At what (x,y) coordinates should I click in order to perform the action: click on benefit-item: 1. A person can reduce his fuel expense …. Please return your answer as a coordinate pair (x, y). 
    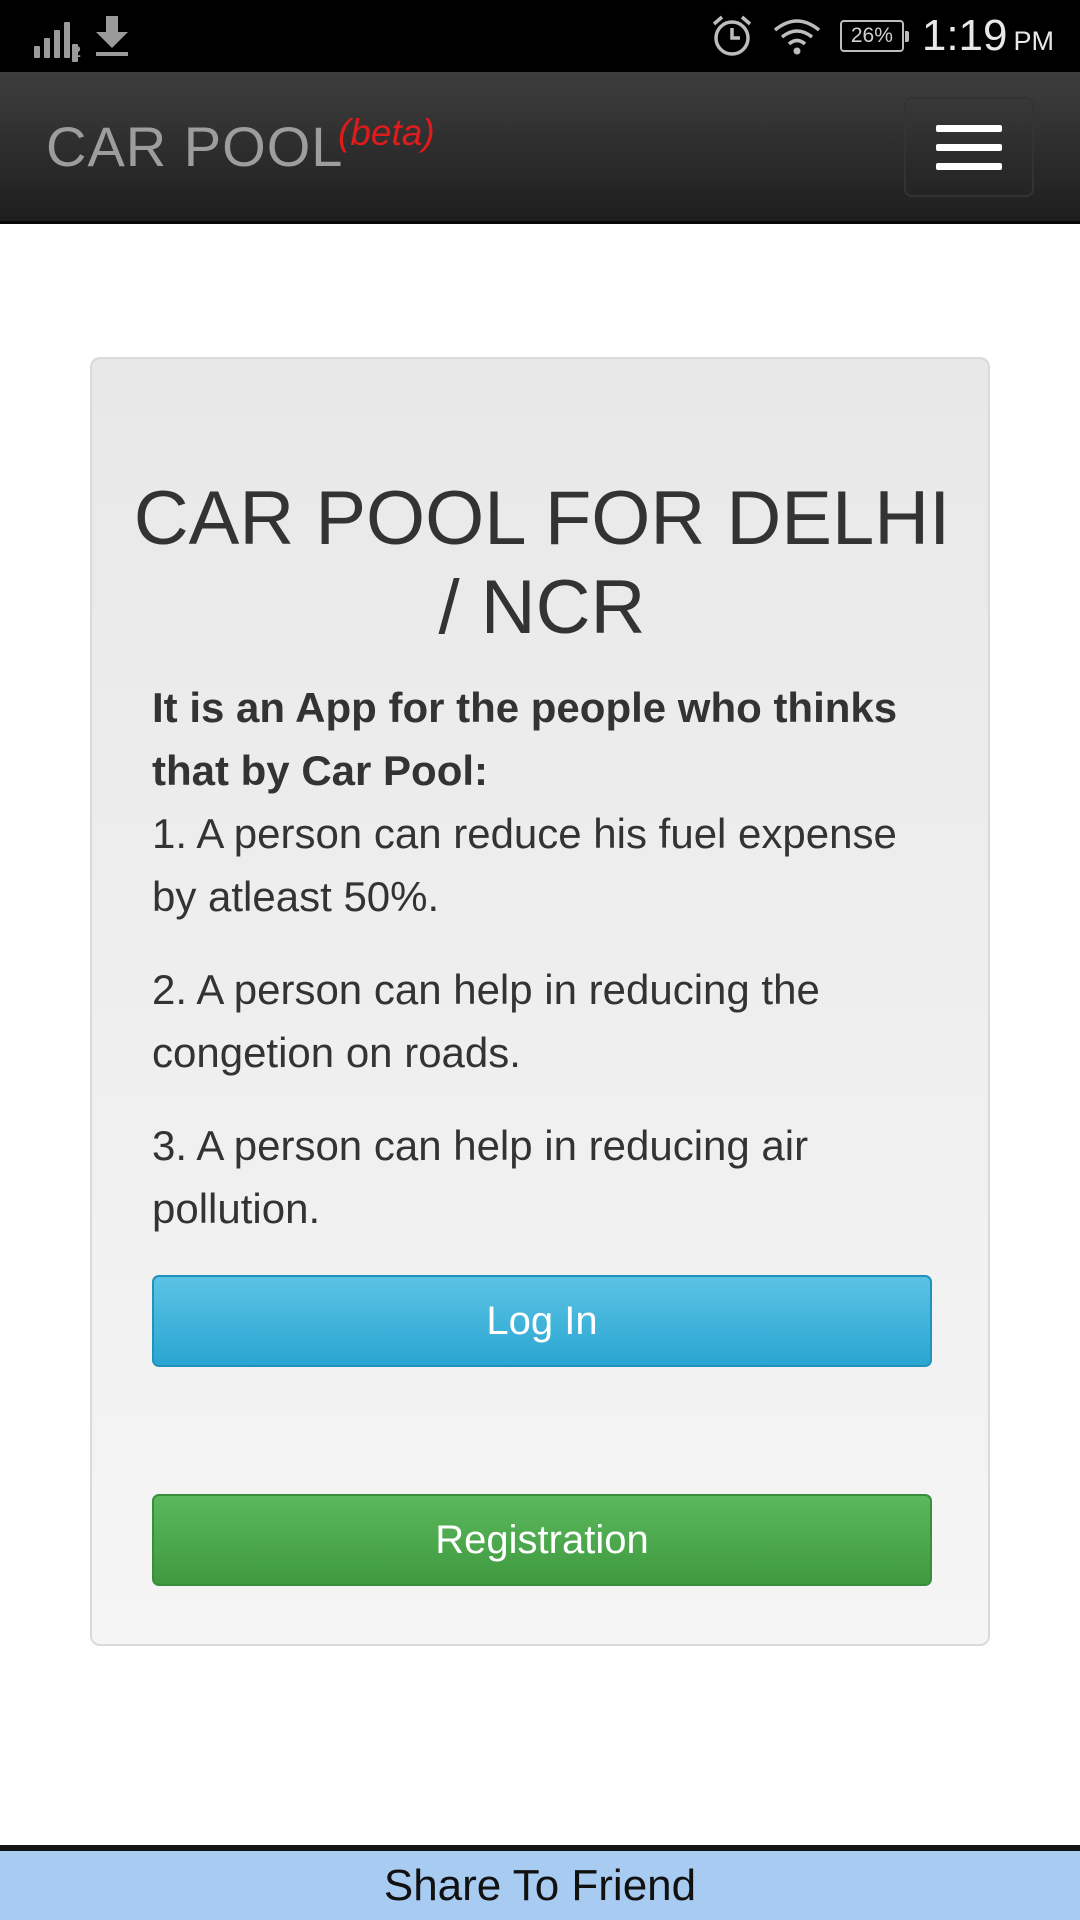
    Looking at the image, I should click on (524, 865).